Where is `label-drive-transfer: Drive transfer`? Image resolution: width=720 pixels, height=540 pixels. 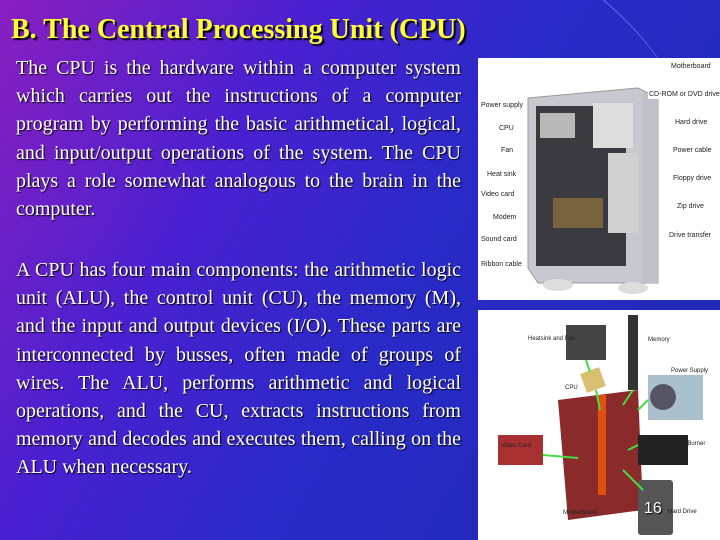 label-drive-transfer: Drive transfer is located at coordinates (690, 236).